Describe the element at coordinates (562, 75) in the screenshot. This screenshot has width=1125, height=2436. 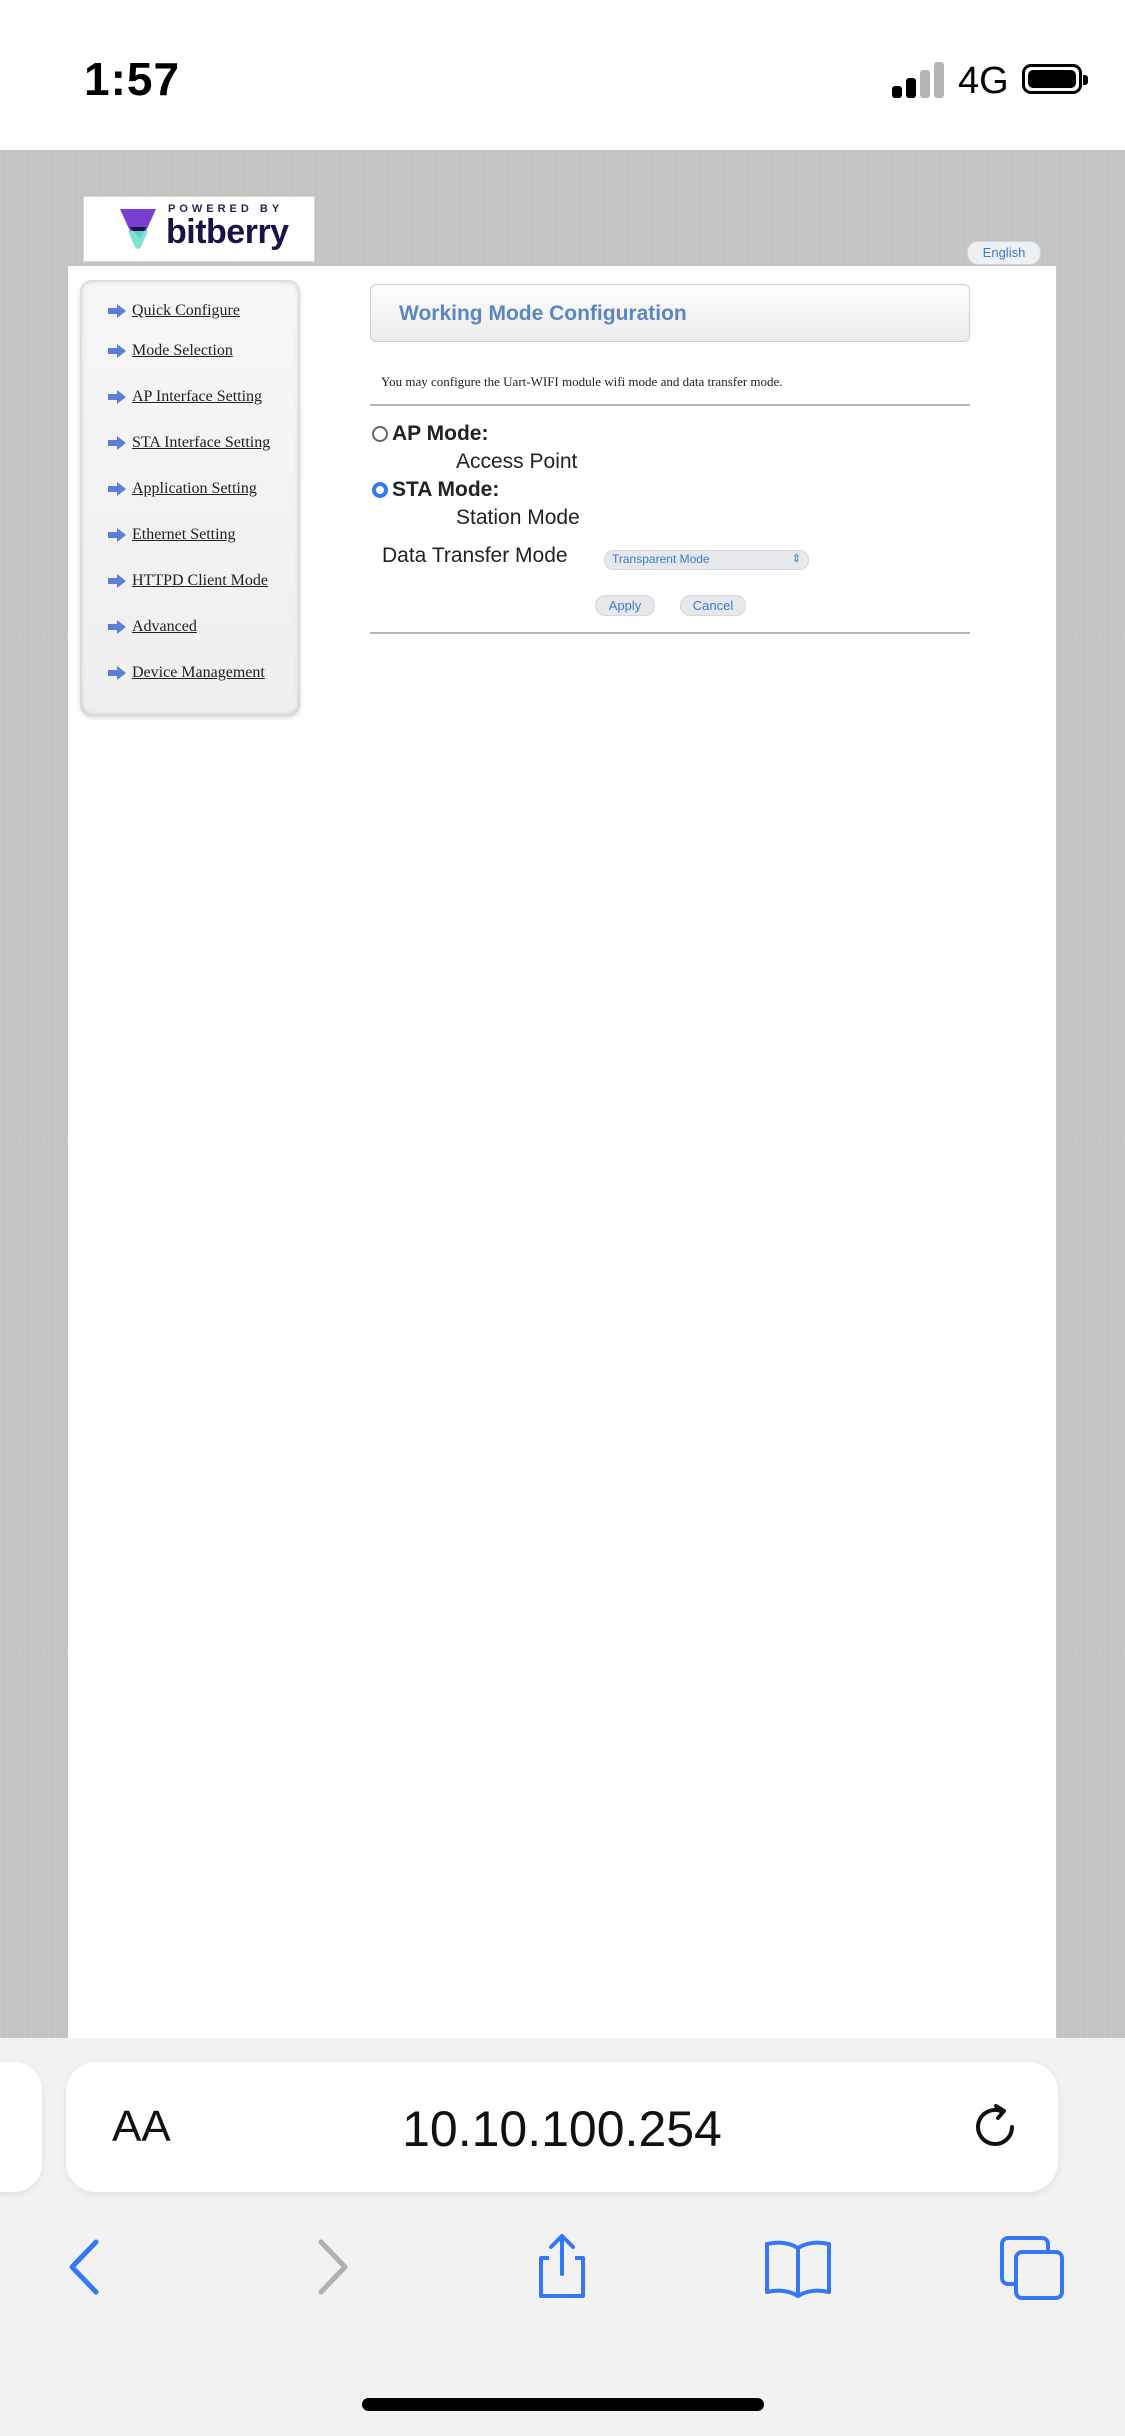
I see `status-bar: 1:57 4G` at that location.